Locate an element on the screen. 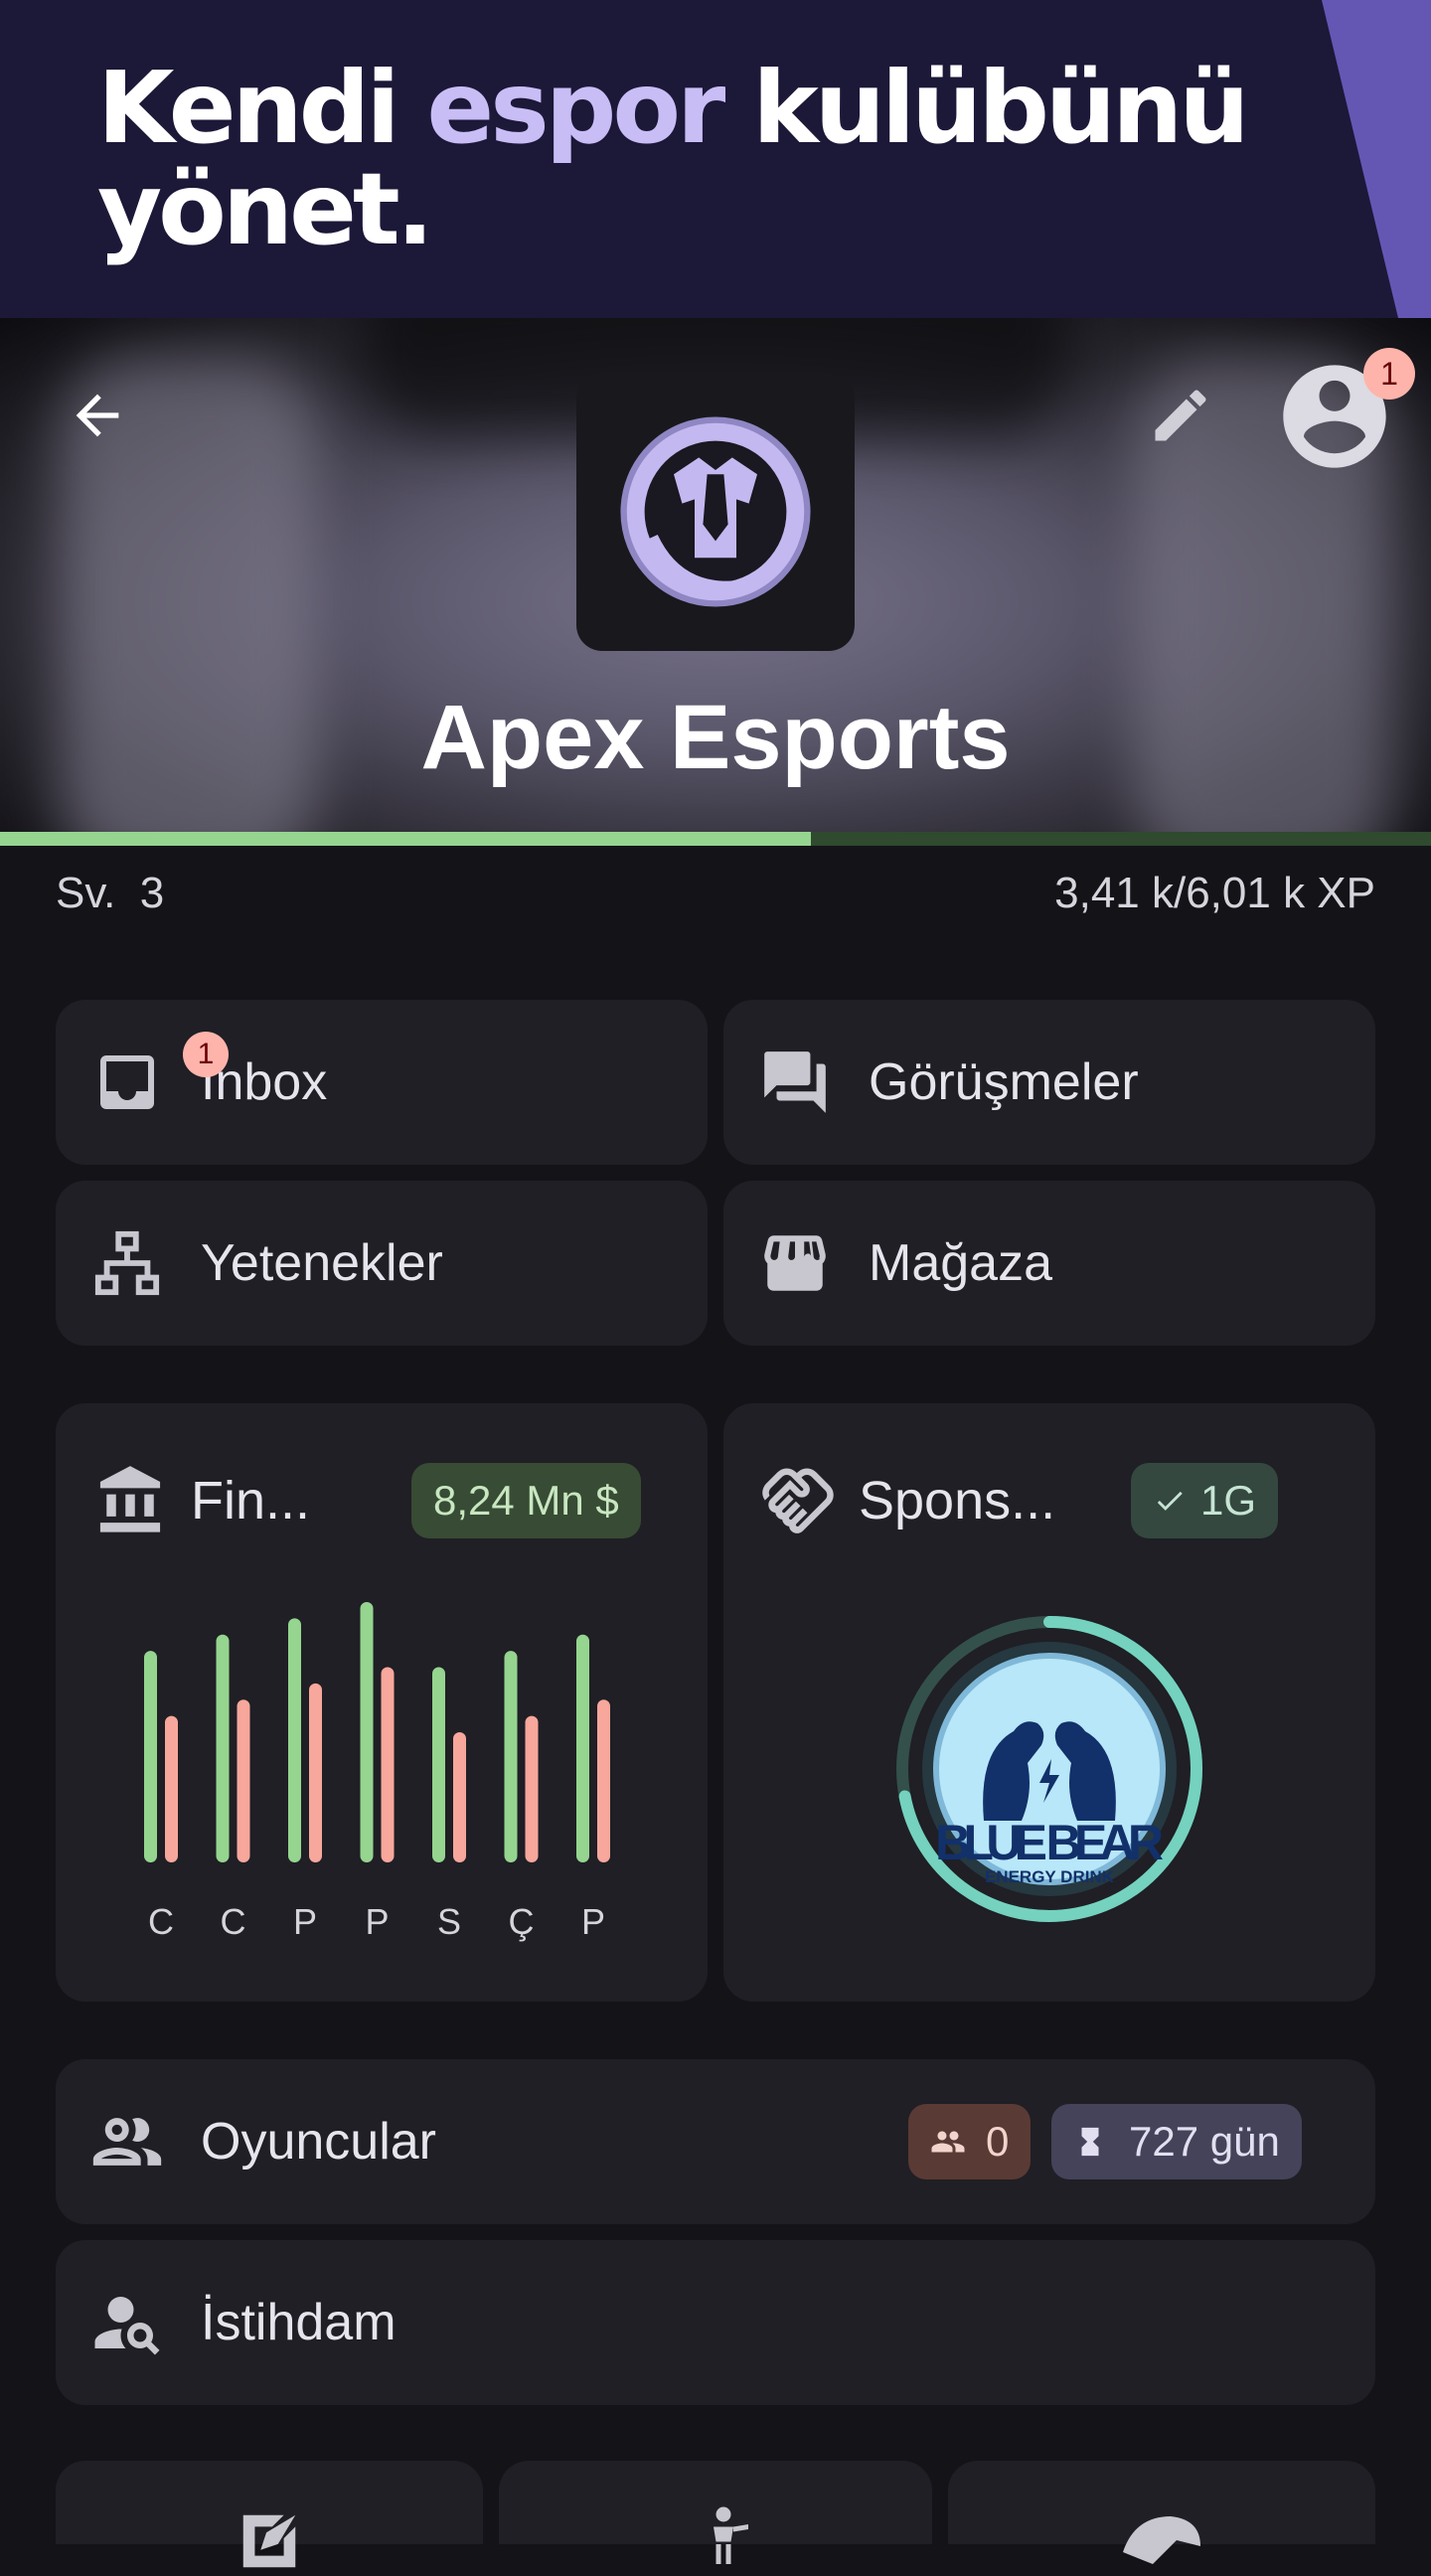 This screenshot has height=2576, width=1431. shop-tile: Mağaza is located at coordinates (1049, 1263).